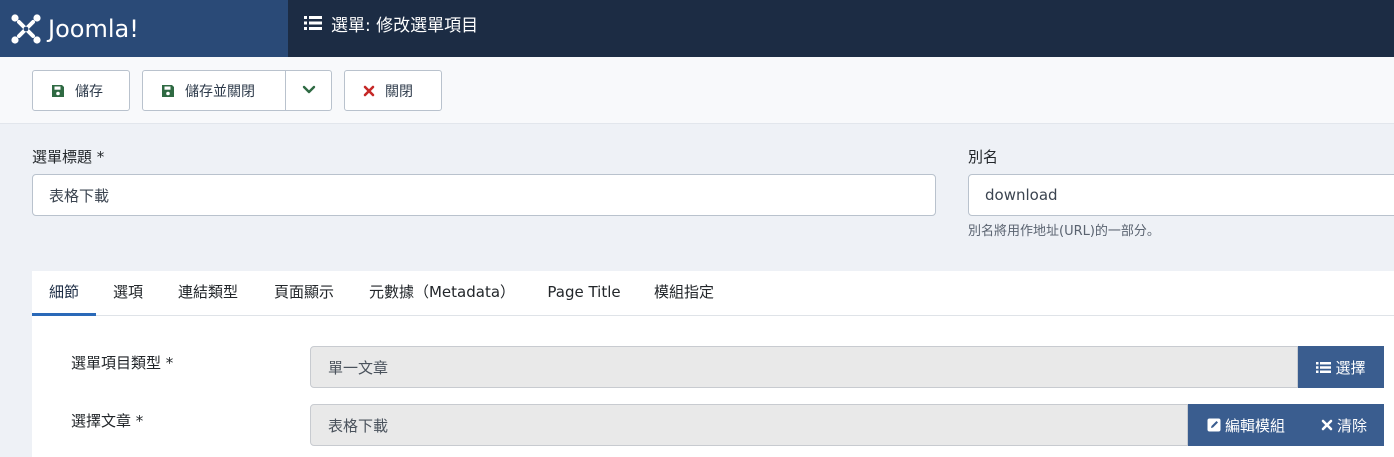 The width and height of the screenshot is (1394, 457). I want to click on page-title-text: 選單: 修改選單項目, so click(405, 25).